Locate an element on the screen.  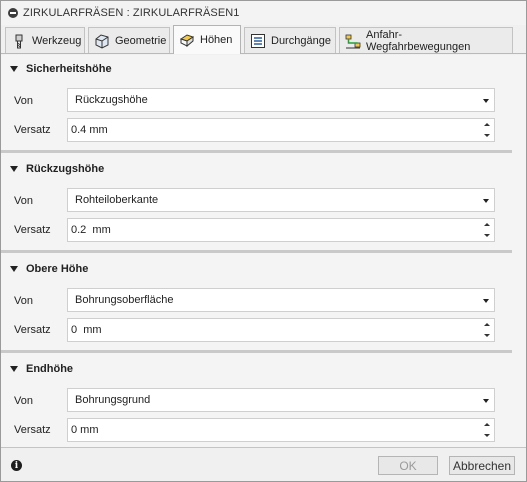
section-title: Obere Höhe is located at coordinates (57, 269).